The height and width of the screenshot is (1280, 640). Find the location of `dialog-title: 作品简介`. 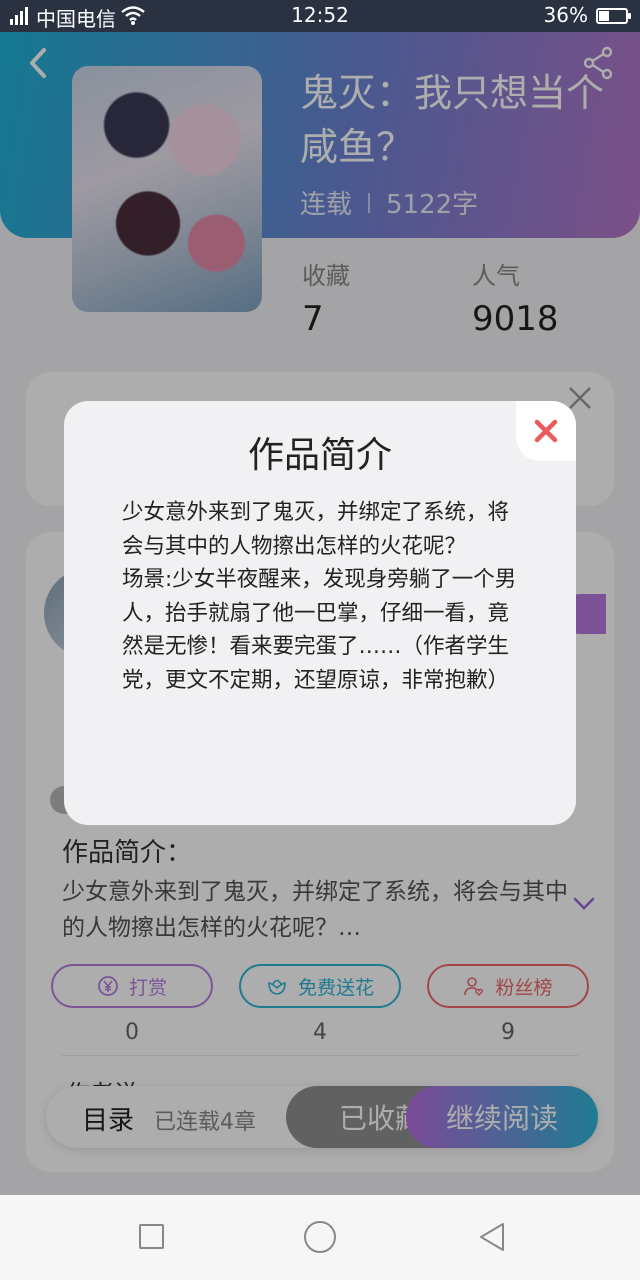

dialog-title: 作品简介 is located at coordinates (319, 455).